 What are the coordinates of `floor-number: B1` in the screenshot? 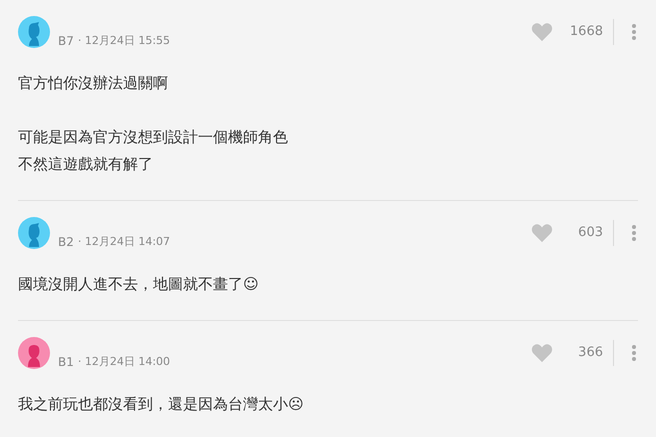 It's located at (66, 362).